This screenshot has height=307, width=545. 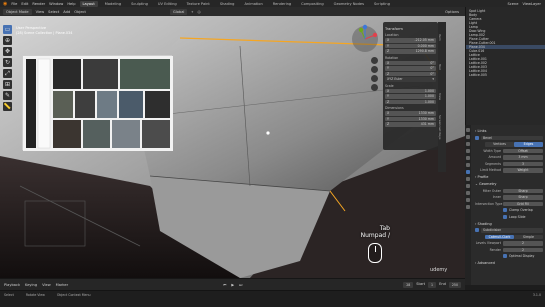 What do you see at coordinates (282, 4) in the screenshot?
I see `workspace-tab-rendering: Rendering` at bounding box center [282, 4].